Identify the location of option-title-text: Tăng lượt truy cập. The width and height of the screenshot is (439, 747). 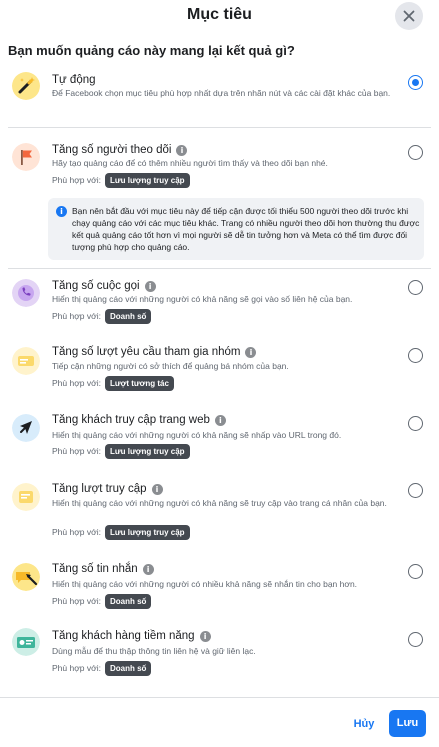
(99, 489).